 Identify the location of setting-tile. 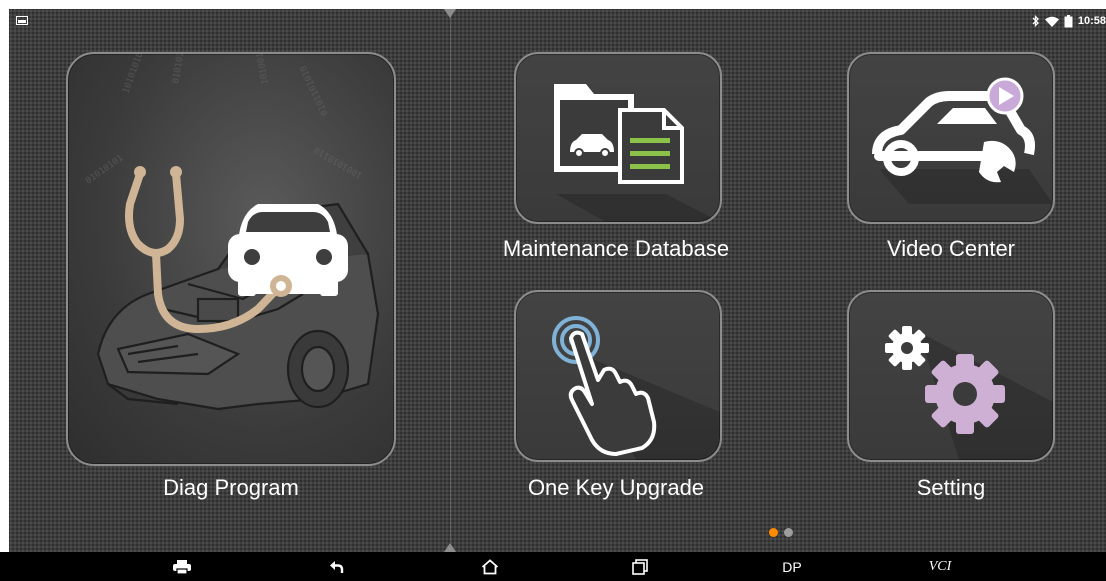
(951, 376).